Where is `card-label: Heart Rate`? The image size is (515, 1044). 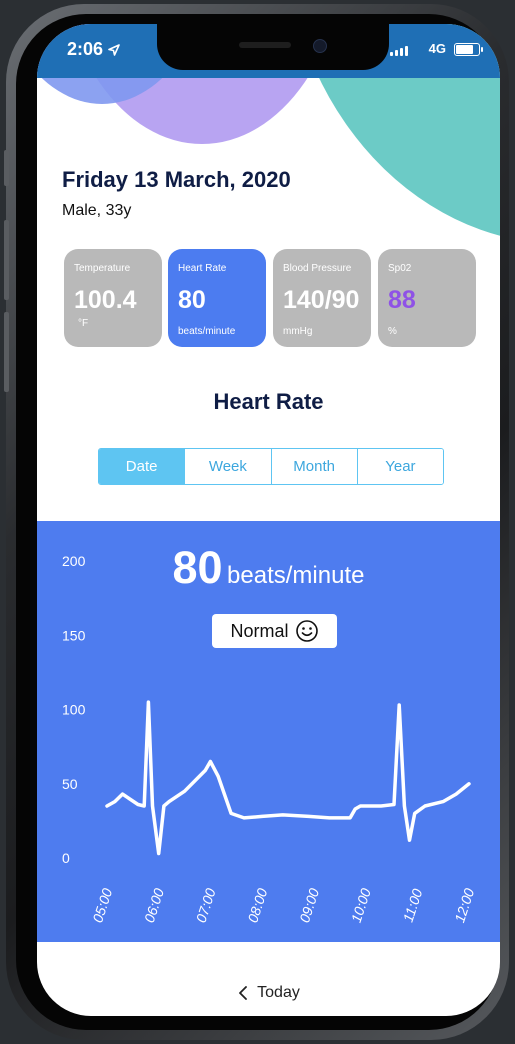 card-label: Heart Rate is located at coordinates (202, 268).